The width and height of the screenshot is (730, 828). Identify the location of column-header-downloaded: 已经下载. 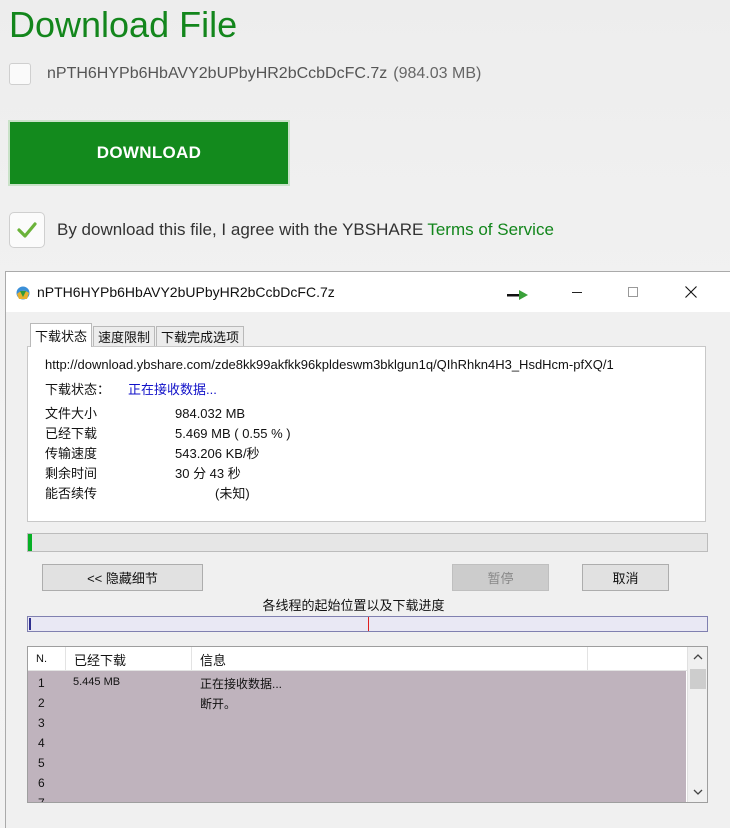
(129, 659).